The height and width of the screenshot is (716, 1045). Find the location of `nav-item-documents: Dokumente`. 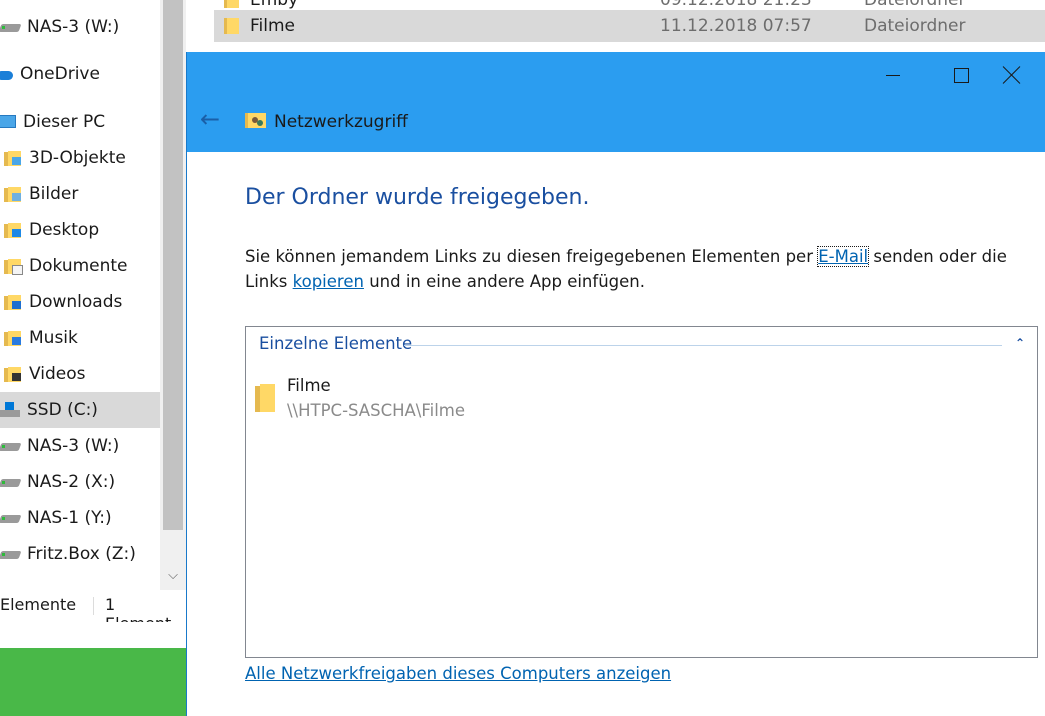

nav-item-documents: Dokumente is located at coordinates (80, 266).